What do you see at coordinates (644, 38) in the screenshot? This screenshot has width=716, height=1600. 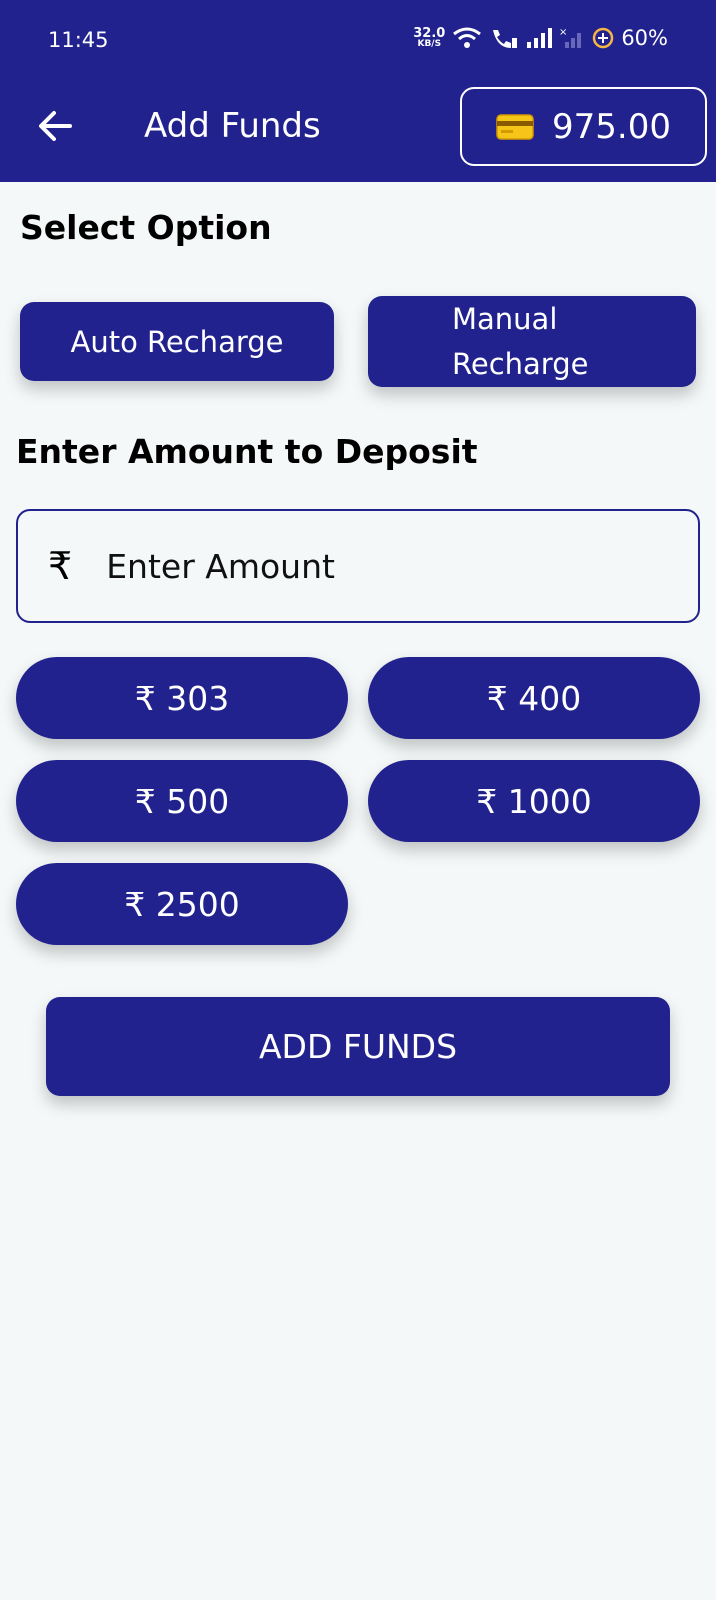 I see `battery-level: 60%` at bounding box center [644, 38].